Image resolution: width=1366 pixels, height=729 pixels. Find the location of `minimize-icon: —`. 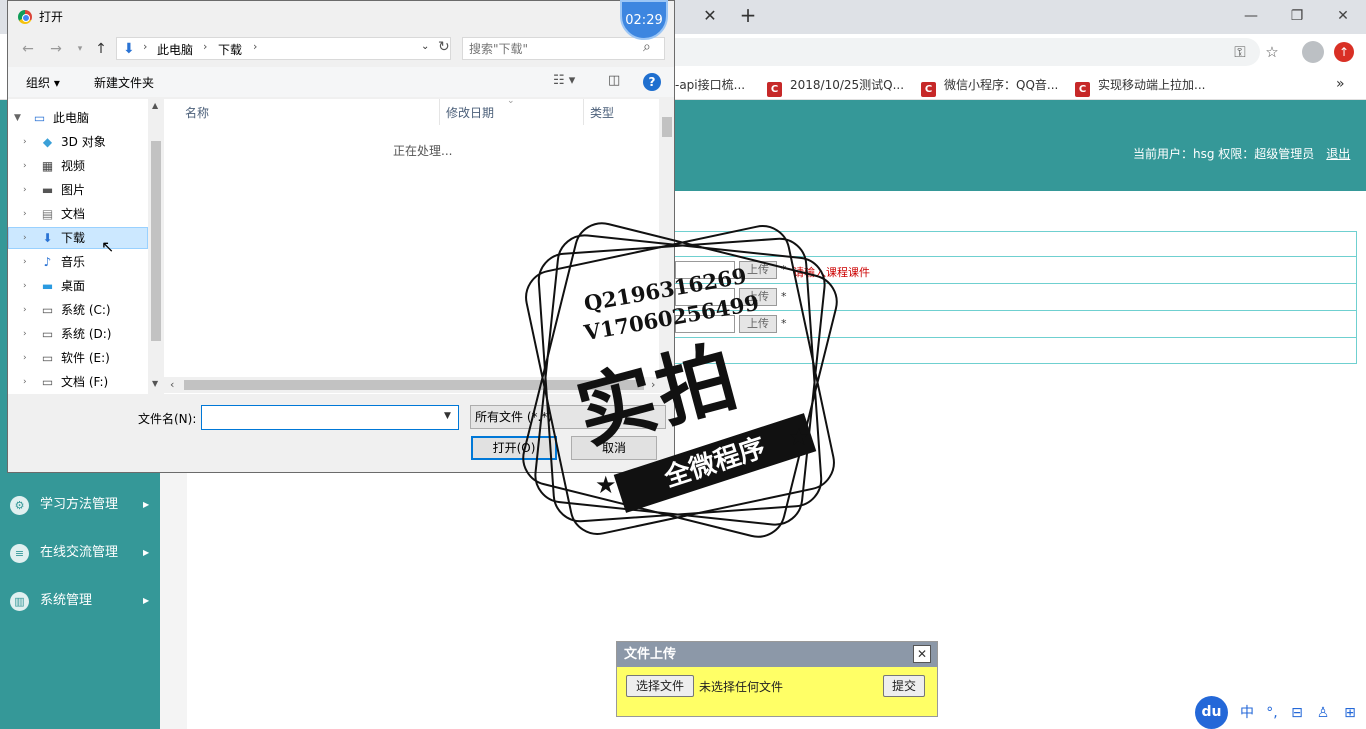

minimize-icon: — is located at coordinates (1251, 16).